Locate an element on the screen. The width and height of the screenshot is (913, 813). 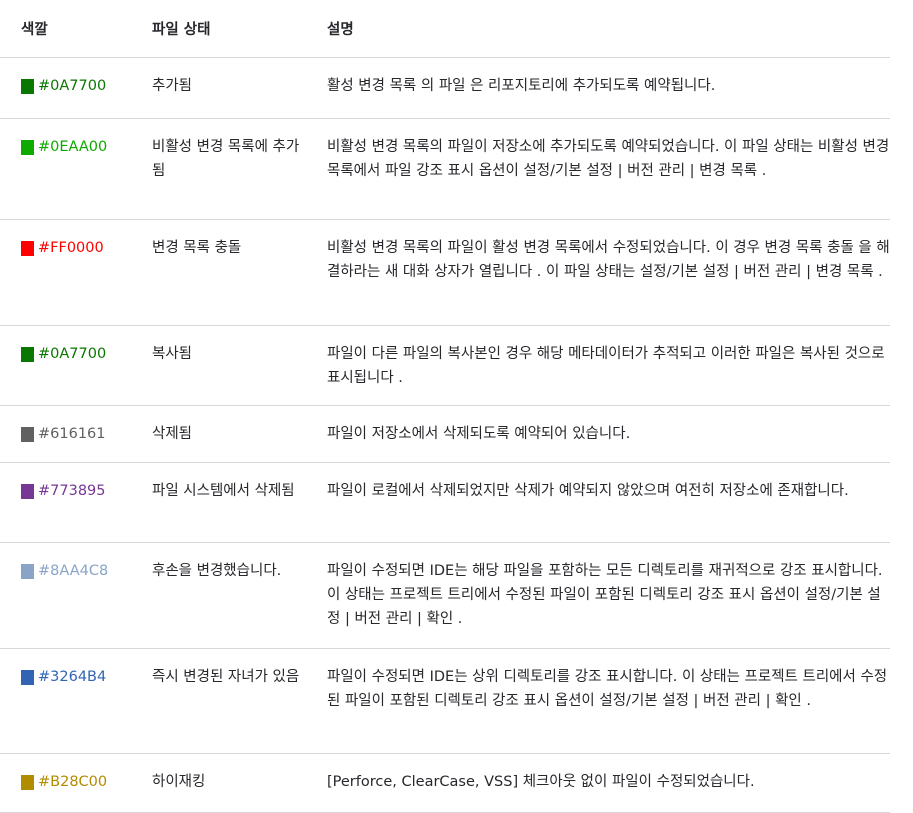
color-hex: #0EAA00 is located at coordinates (73, 147).